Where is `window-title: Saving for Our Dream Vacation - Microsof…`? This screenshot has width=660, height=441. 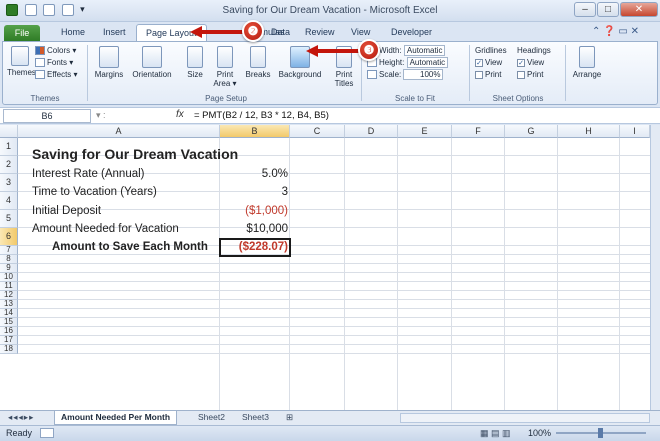 window-title: Saving for Our Dream Vacation - Microsof… is located at coordinates (330, 10).